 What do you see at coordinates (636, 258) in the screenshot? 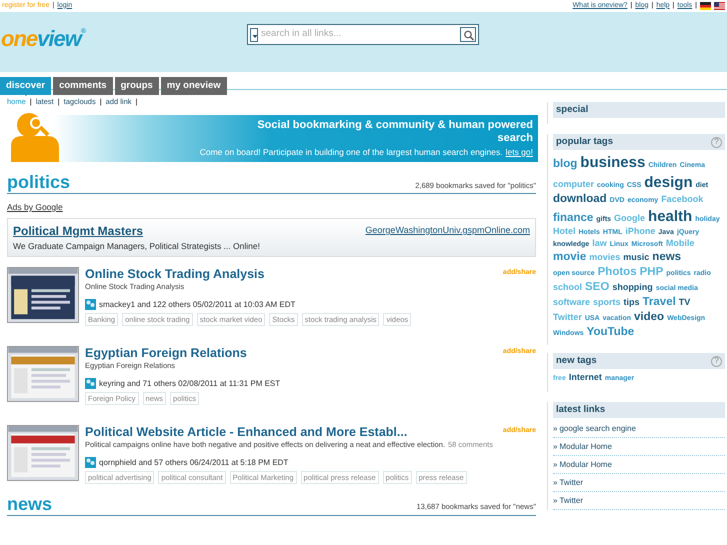
I see `tag-link: music` at bounding box center [636, 258].